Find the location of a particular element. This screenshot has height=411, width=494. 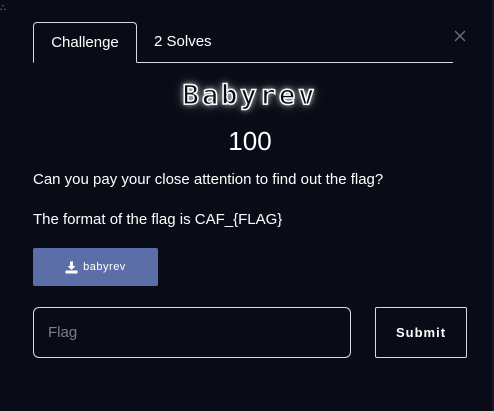

download-icon is located at coordinates (71, 267).